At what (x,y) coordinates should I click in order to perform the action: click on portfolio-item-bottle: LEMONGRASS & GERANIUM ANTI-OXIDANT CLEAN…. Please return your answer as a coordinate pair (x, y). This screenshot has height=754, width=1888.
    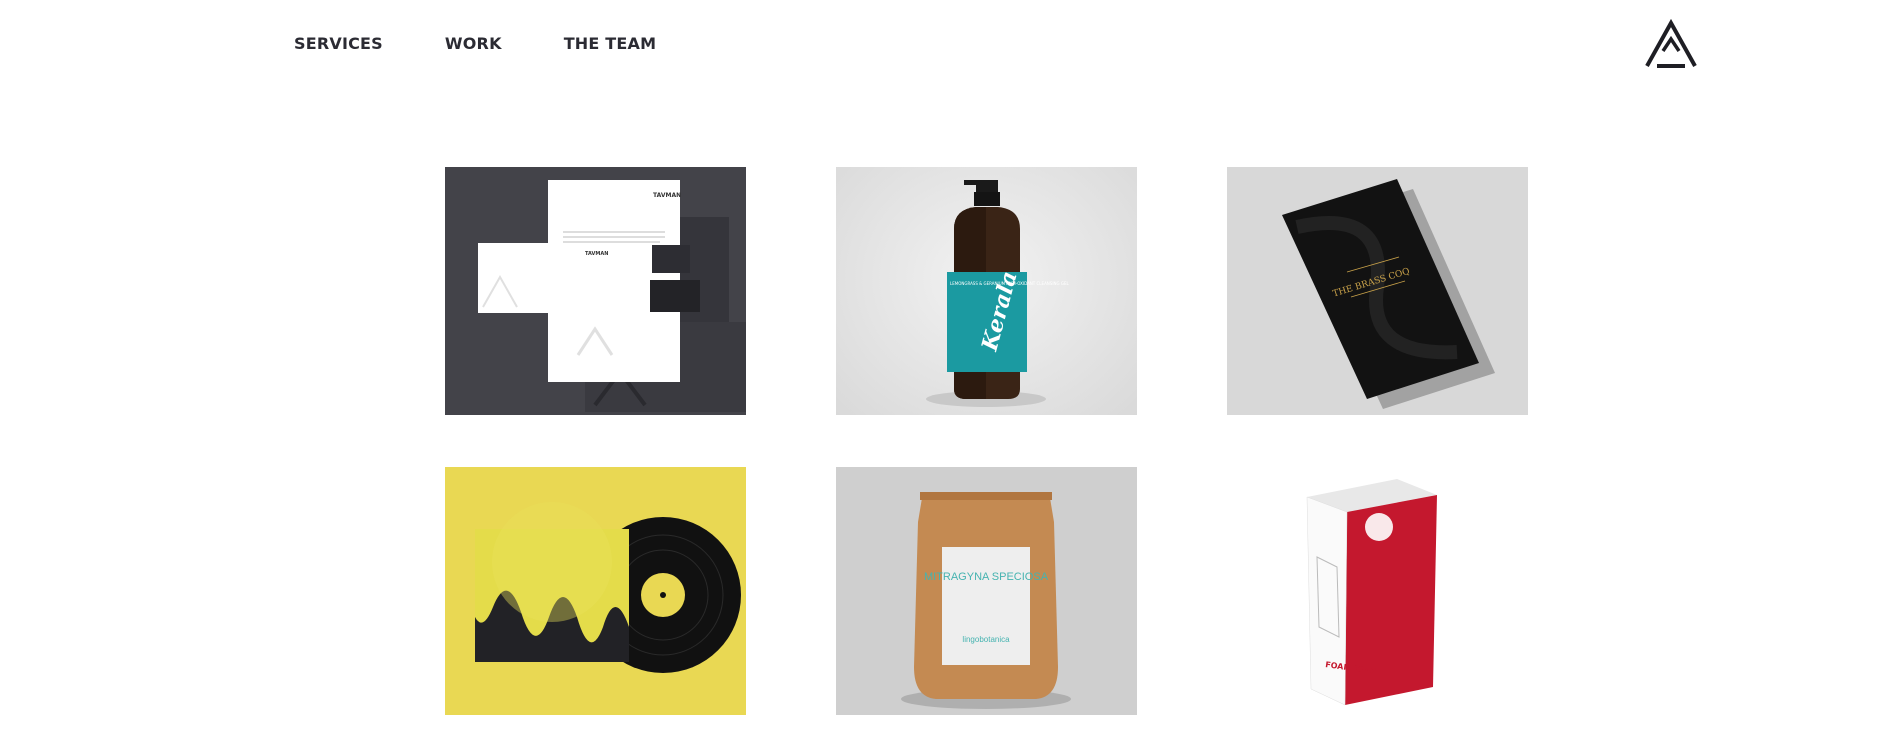
    Looking at the image, I should click on (986, 291).